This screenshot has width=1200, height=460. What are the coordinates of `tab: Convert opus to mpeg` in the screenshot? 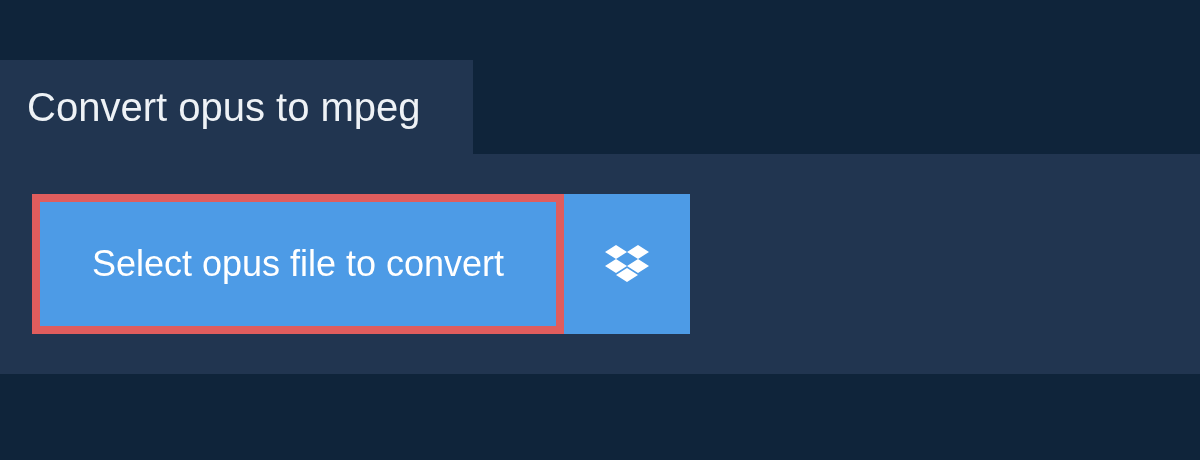 It's located at (236, 107).